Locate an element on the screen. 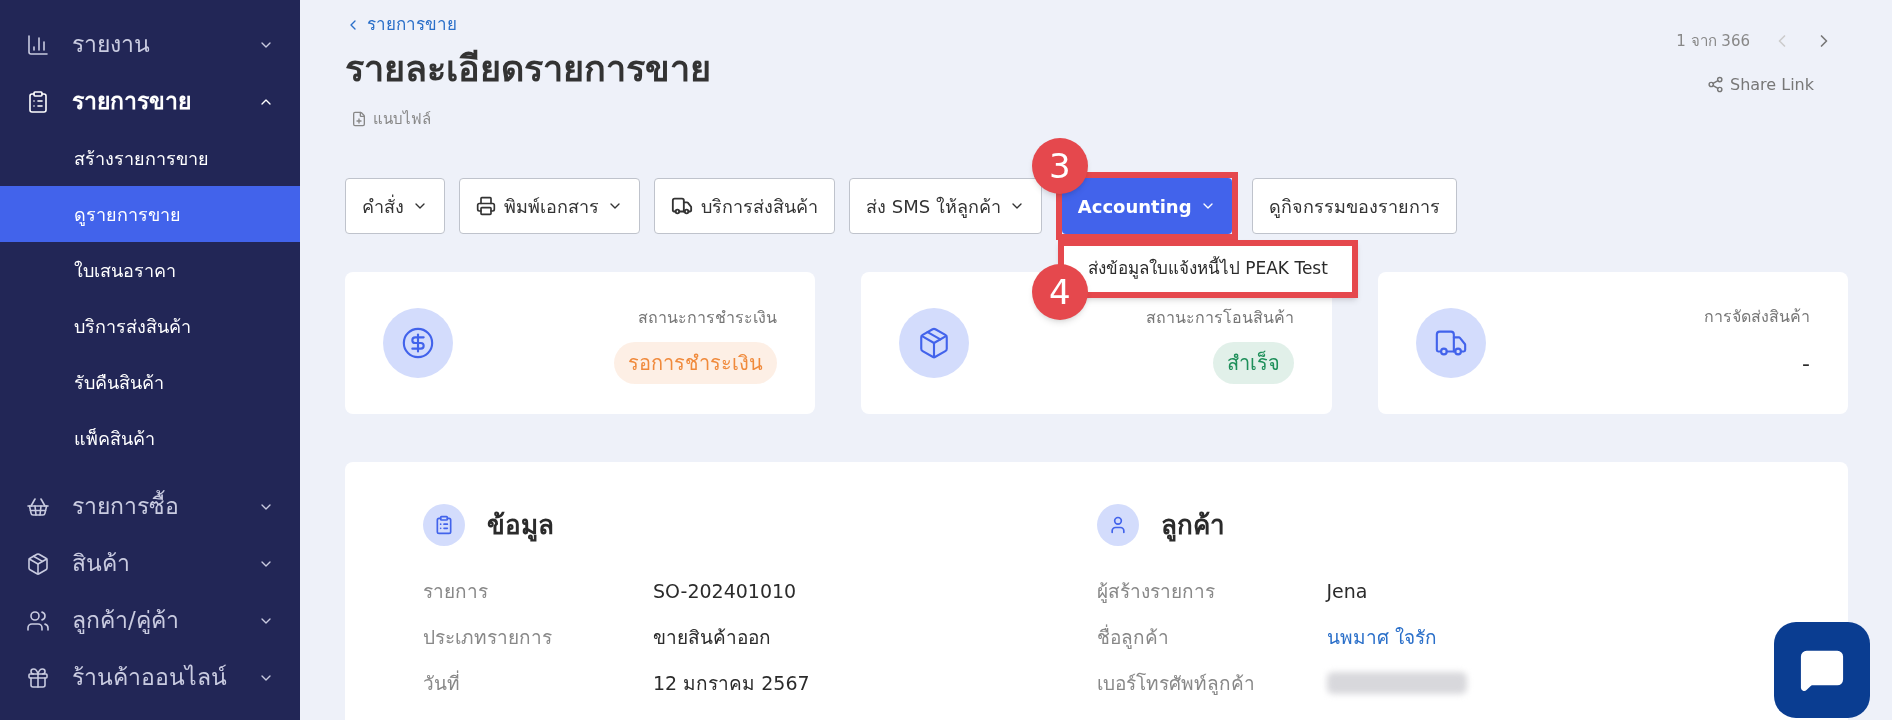 The width and height of the screenshot is (1892, 720). status-label: สถานะการชำระเงิน is located at coordinates (708, 318).